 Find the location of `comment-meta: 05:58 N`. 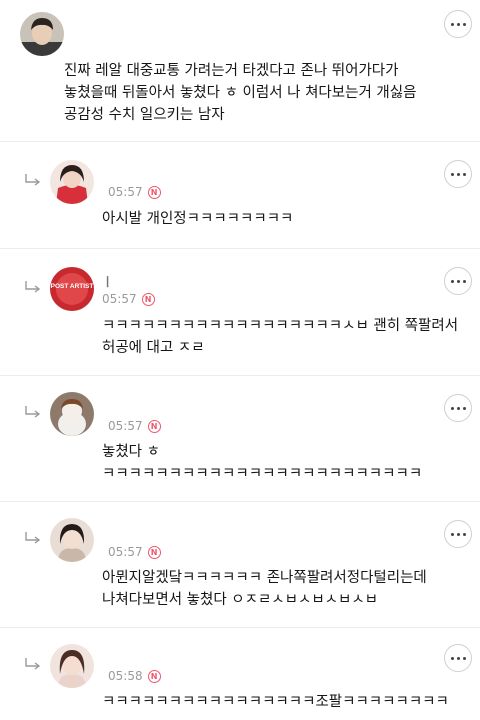

comment-meta: 05:58 N is located at coordinates (131, 676).